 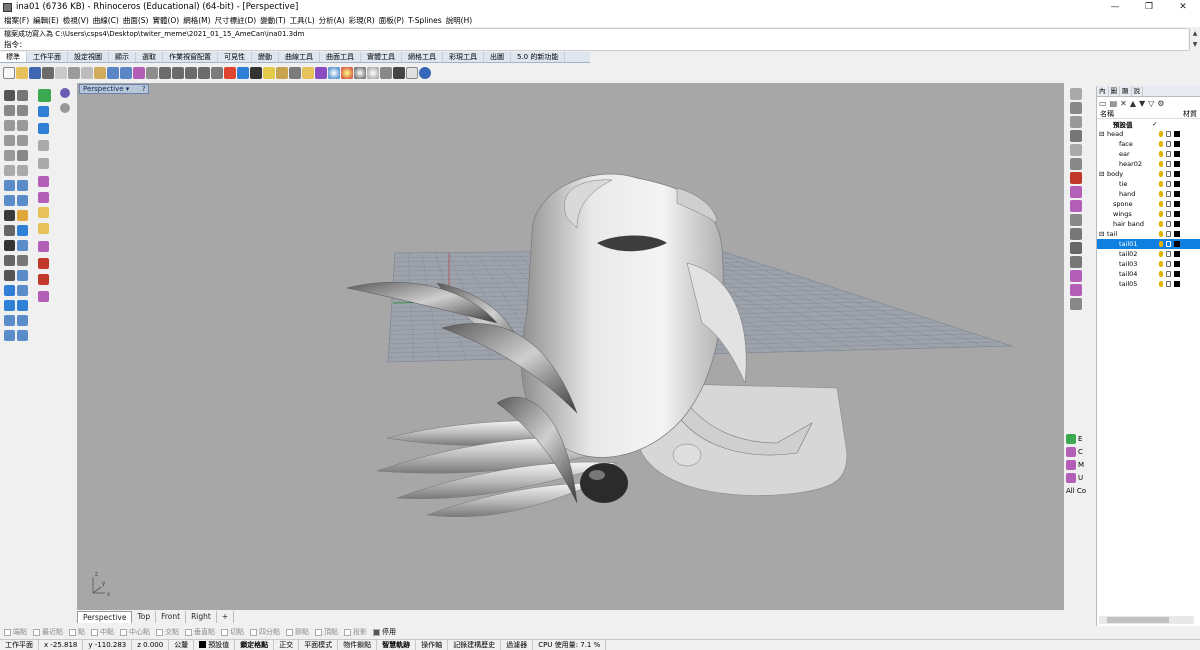 What do you see at coordinates (165, 72) in the screenshot?
I see `zoom-icon` at bounding box center [165, 72].